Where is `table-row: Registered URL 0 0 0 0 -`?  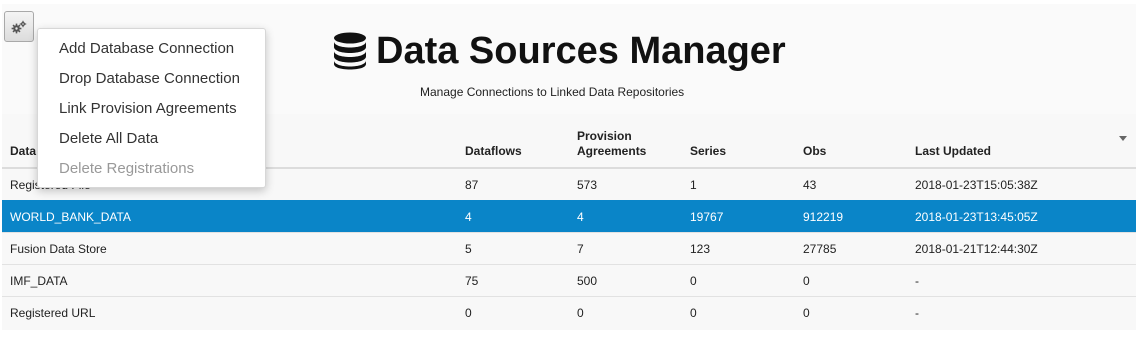
table-row: Registered URL 0 0 0 0 - is located at coordinates (569, 312).